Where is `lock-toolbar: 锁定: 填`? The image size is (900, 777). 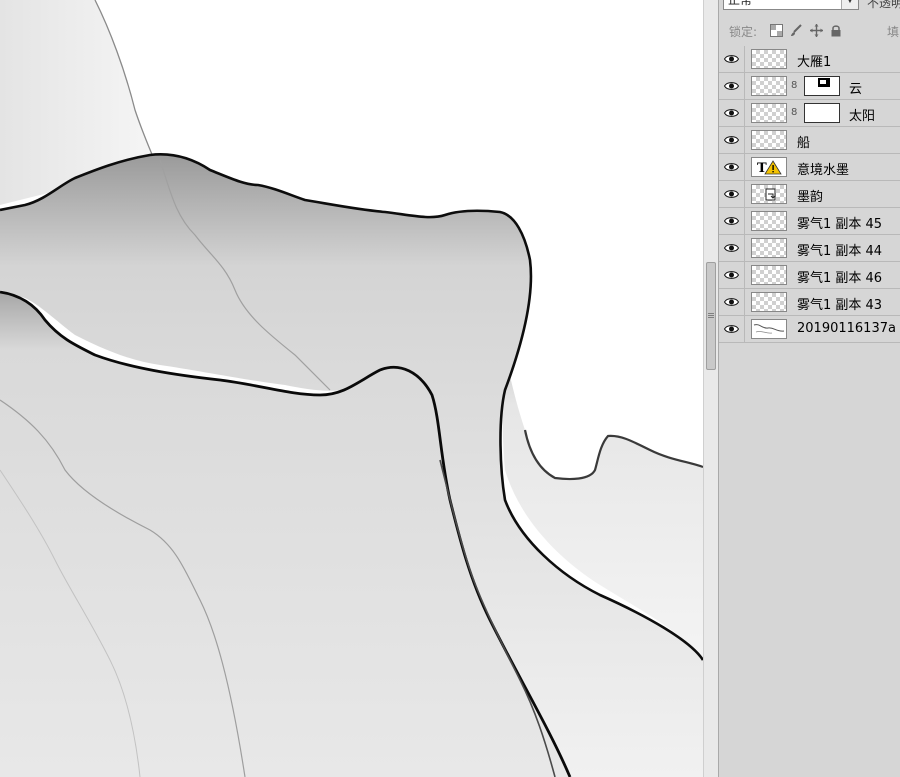 lock-toolbar: 锁定: 填 is located at coordinates (809, 32).